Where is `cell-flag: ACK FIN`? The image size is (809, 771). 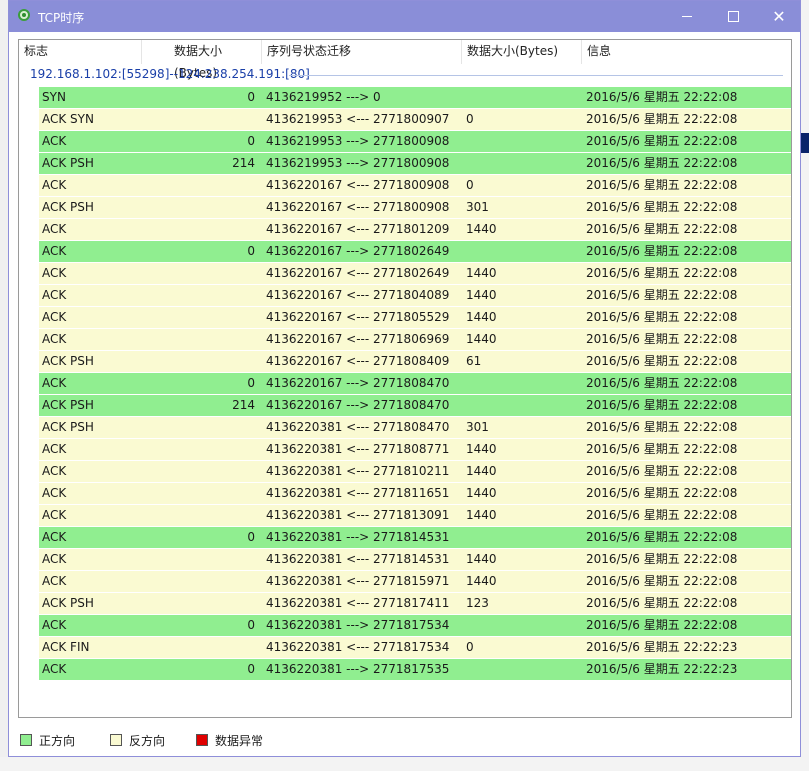 cell-flag: ACK FIN is located at coordinates (66, 647).